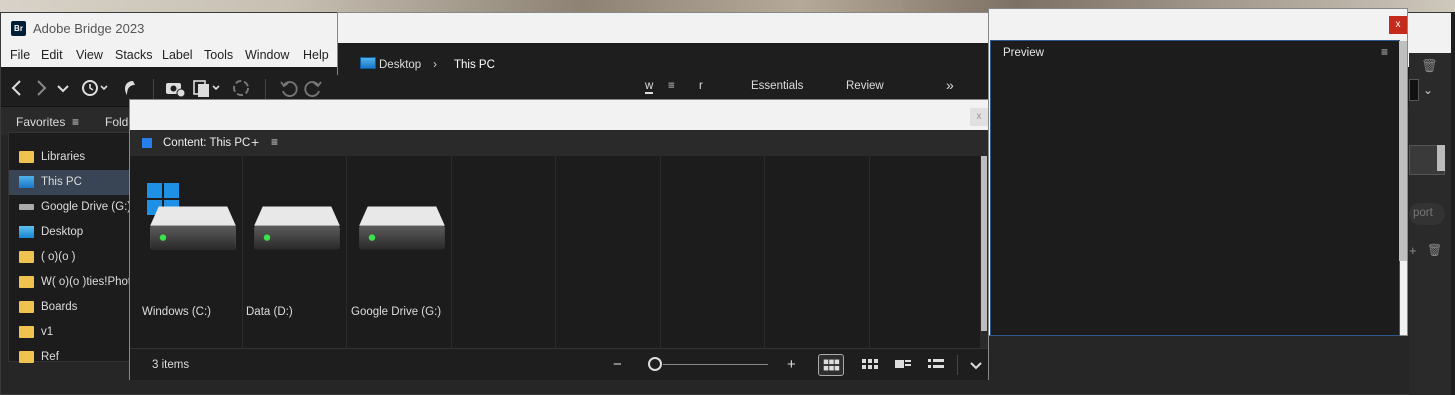 This screenshot has width=1455, height=395. What do you see at coordinates (89, 55) in the screenshot?
I see `menu-view: View` at bounding box center [89, 55].